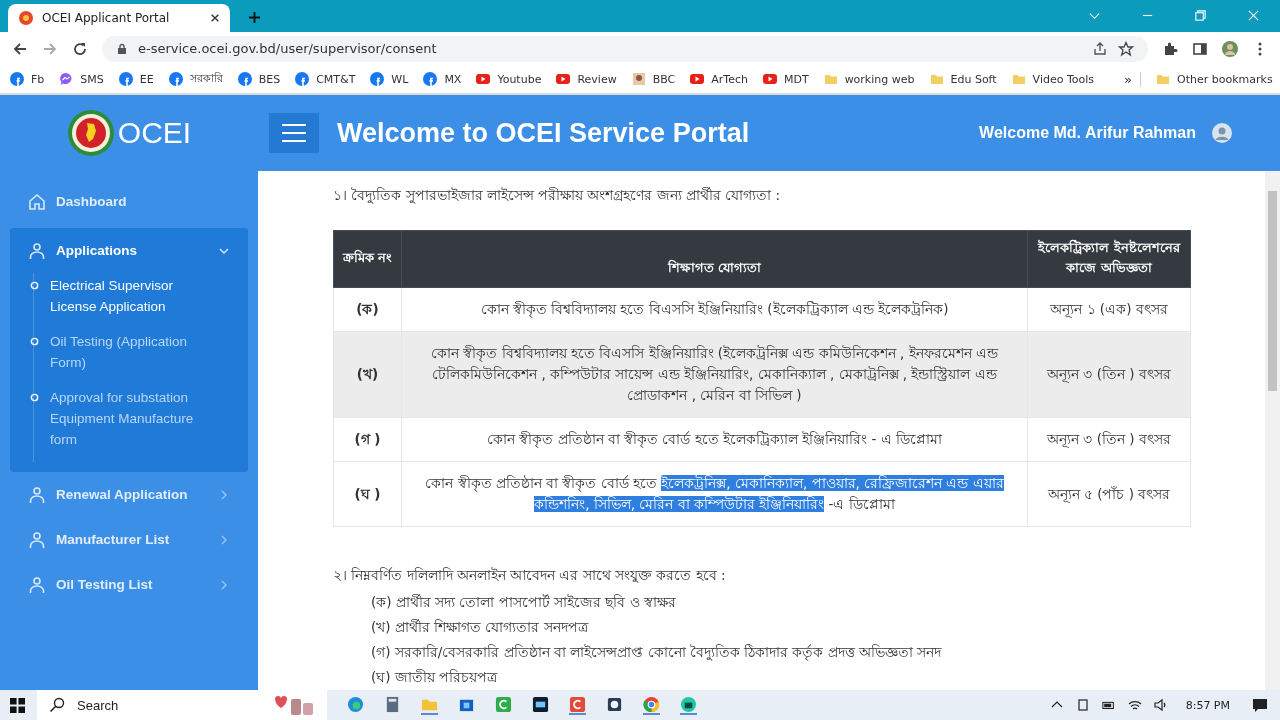 The image size is (1280, 720). What do you see at coordinates (714, 259) in the screenshot?
I see `column-header: শিক্ষাগত যোগ্যতা` at bounding box center [714, 259].